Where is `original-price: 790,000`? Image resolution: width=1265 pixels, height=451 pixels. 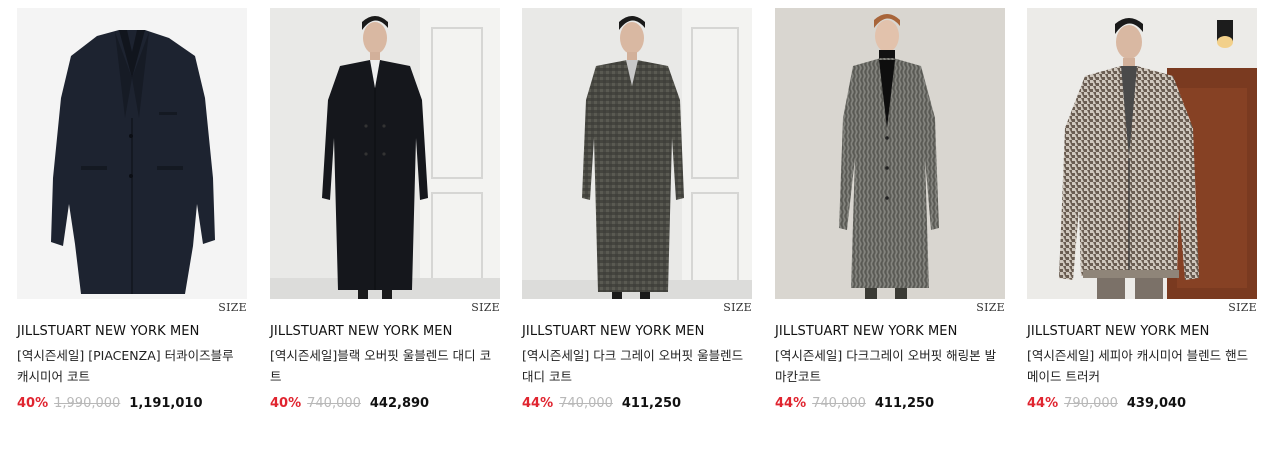 original-price: 790,000 is located at coordinates (1091, 403).